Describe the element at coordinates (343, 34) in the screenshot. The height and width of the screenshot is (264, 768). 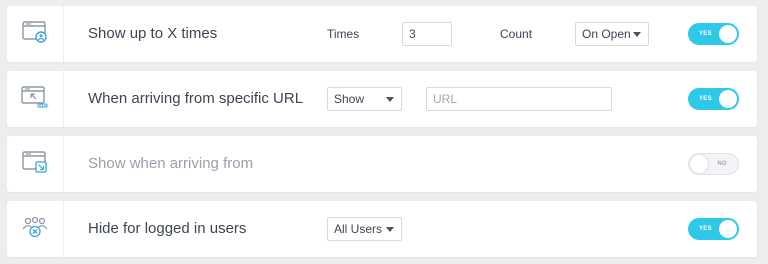
I see `times-label: Times` at that location.